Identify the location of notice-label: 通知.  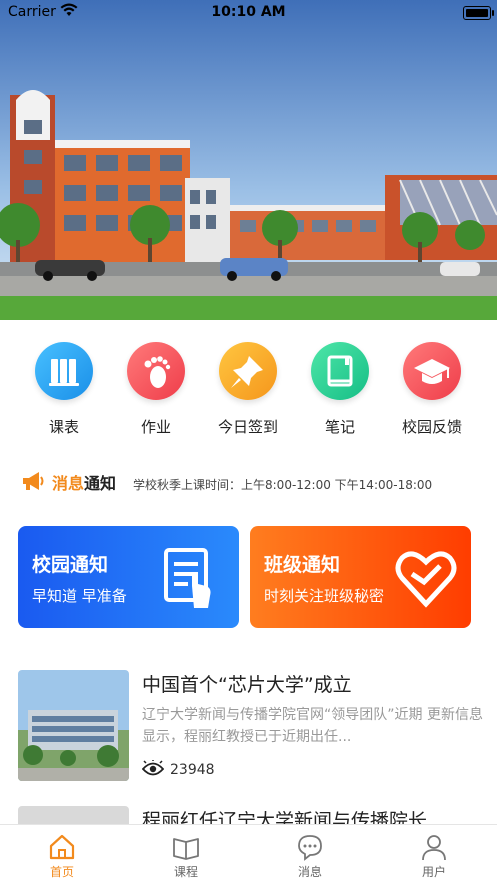
(100, 483).